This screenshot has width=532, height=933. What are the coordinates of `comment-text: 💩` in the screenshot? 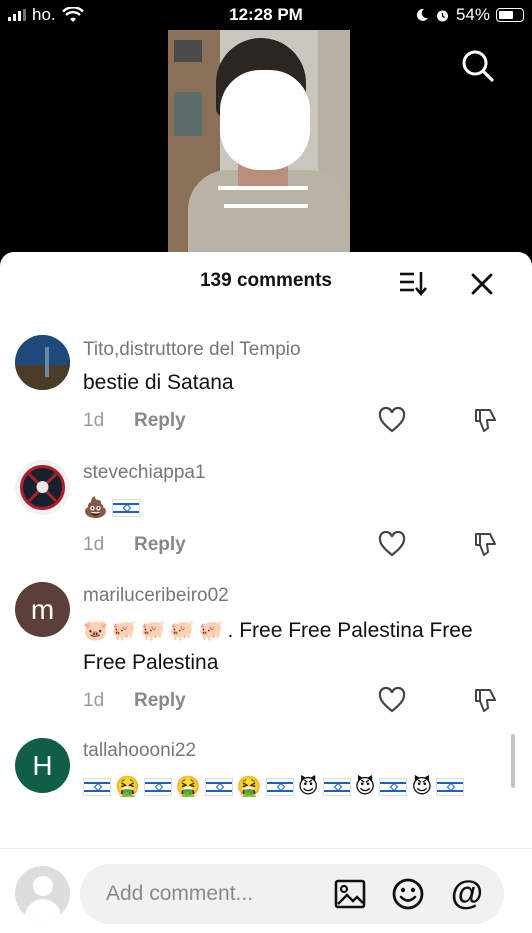 It's located at (288, 508).